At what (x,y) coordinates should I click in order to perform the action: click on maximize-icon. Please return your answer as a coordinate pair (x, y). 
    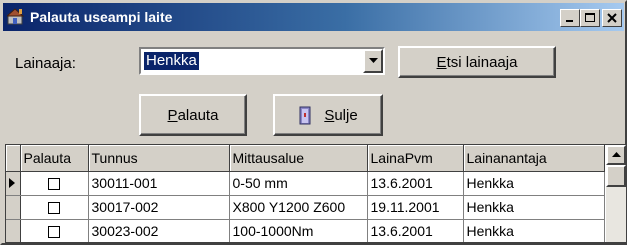
    Looking at the image, I should click on (590, 17).